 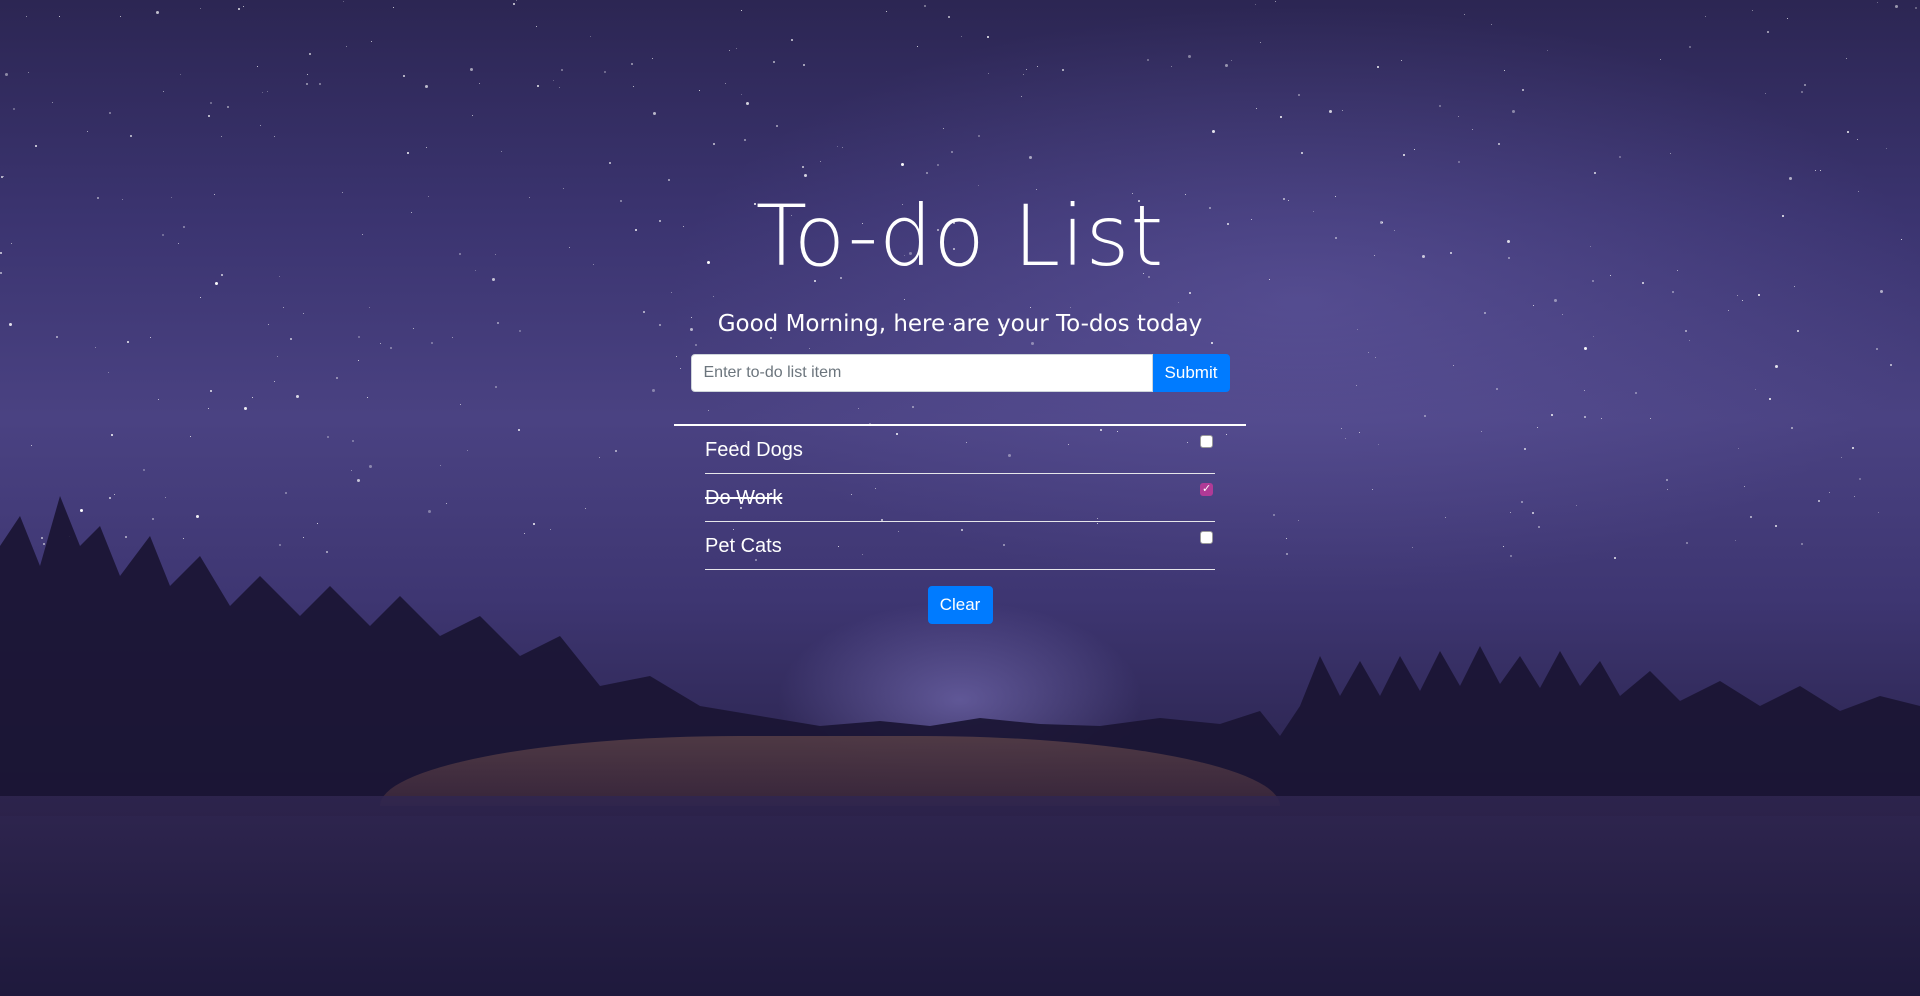 What do you see at coordinates (960, 498) in the screenshot?
I see `todo-list: Feed Dogs Do Work ✓ Pet Cats` at bounding box center [960, 498].